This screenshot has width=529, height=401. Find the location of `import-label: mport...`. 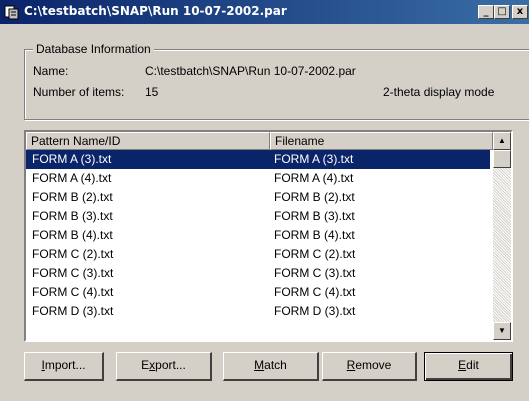

import-label: mport... is located at coordinates (65, 365).